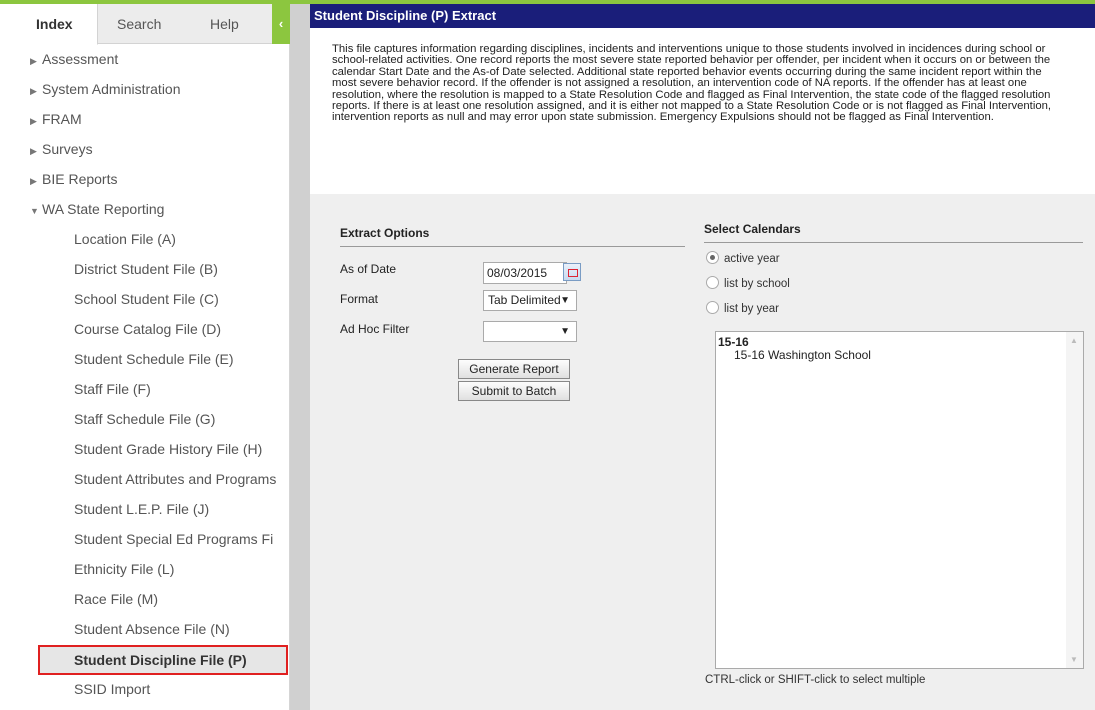 The width and height of the screenshot is (1095, 710). I want to click on tree-item-student-schedule-file: Student Schedule File (E), so click(145, 359).